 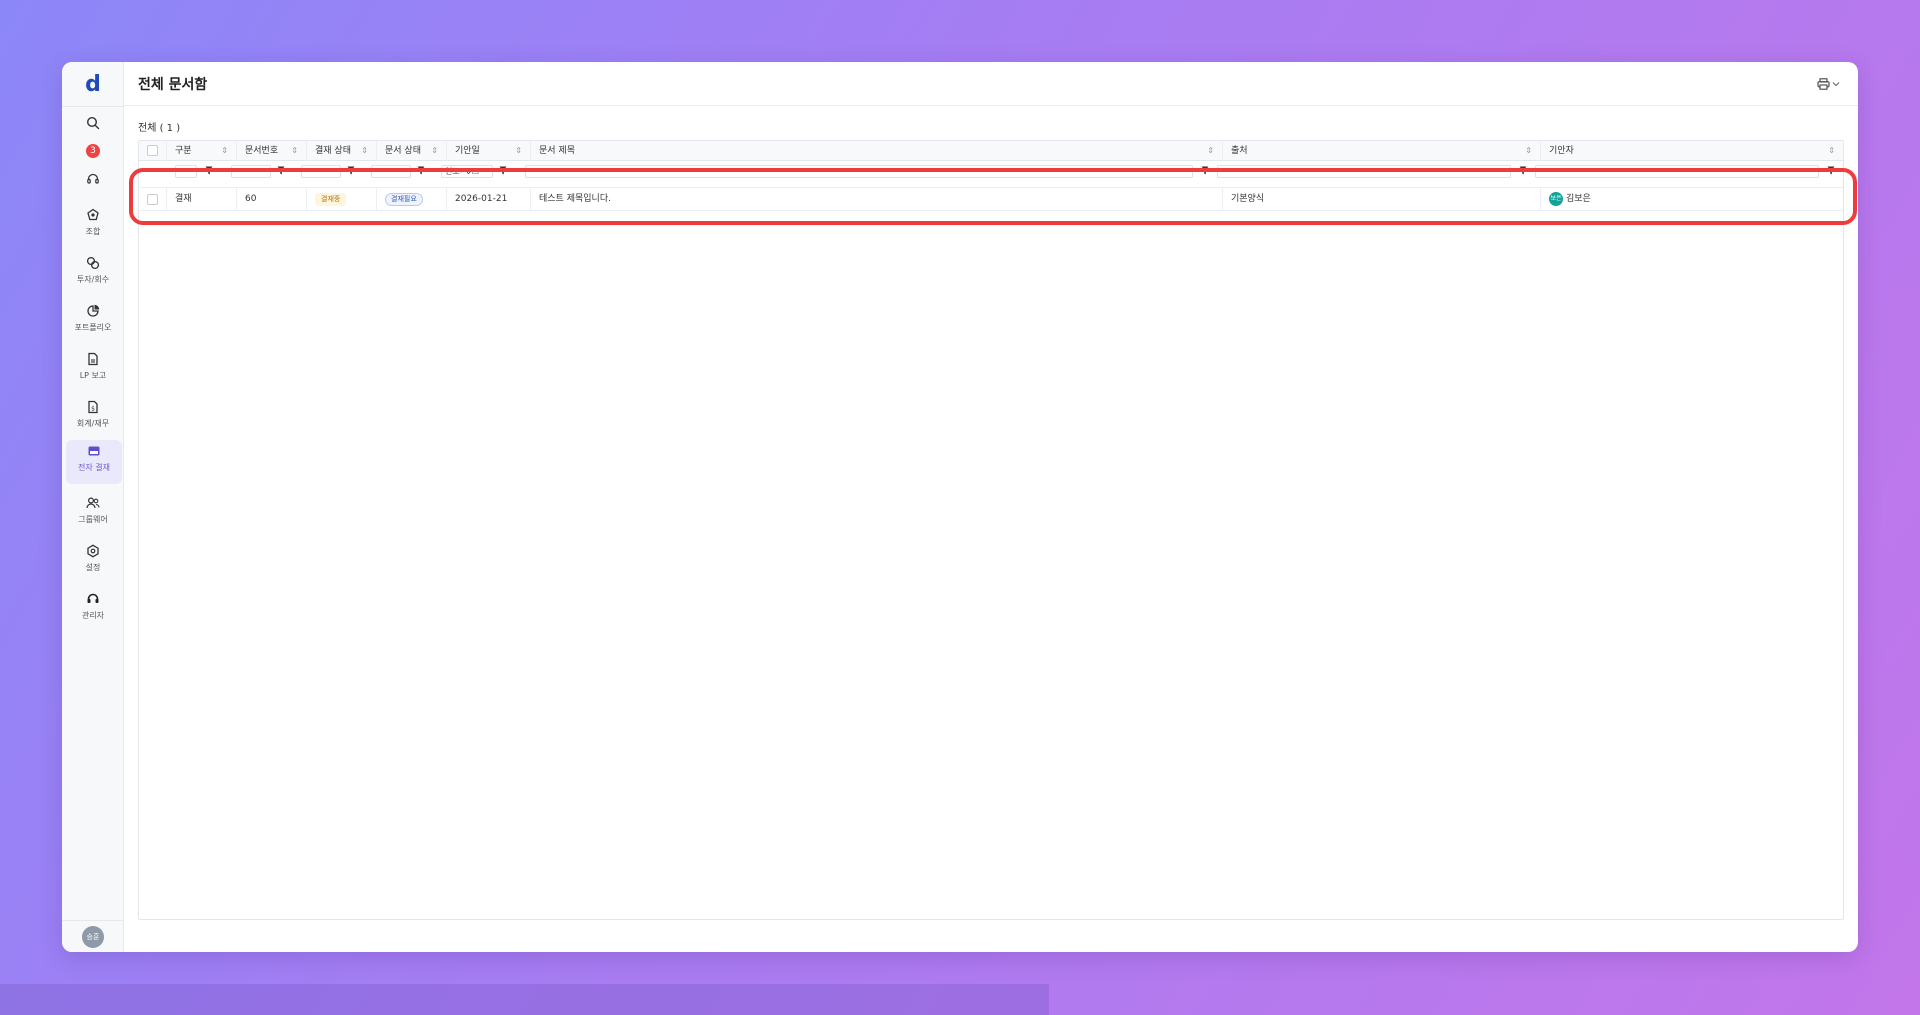 I want to click on filter-type, so click(x=203, y=172).